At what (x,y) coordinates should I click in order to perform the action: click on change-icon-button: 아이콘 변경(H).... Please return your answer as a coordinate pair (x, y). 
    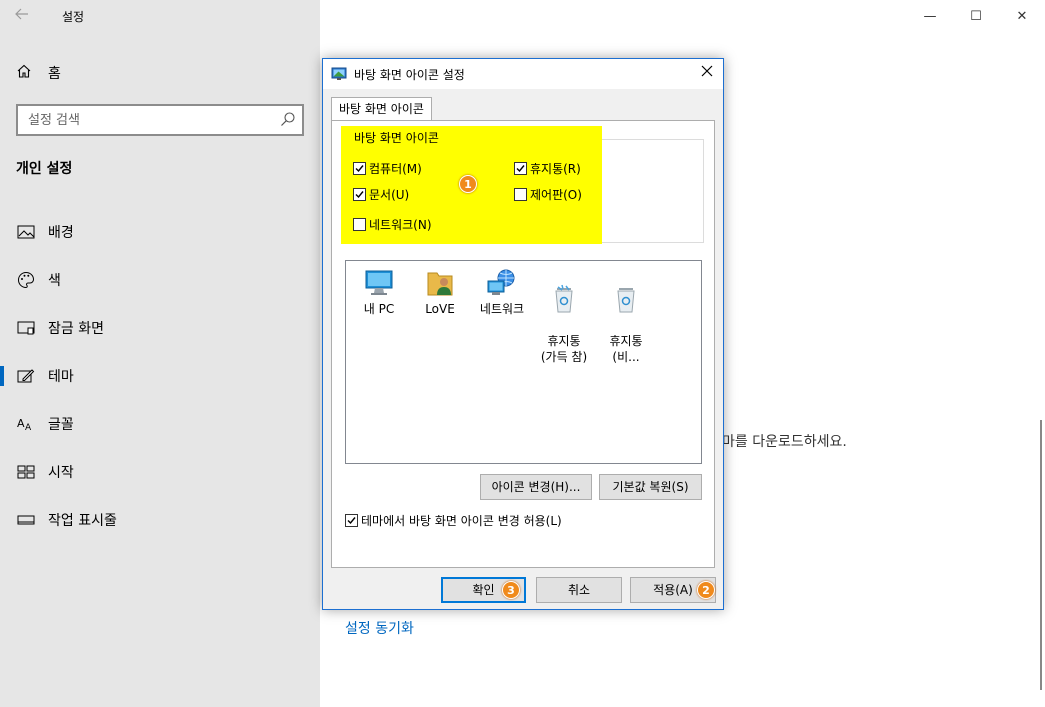
    Looking at the image, I should click on (536, 487).